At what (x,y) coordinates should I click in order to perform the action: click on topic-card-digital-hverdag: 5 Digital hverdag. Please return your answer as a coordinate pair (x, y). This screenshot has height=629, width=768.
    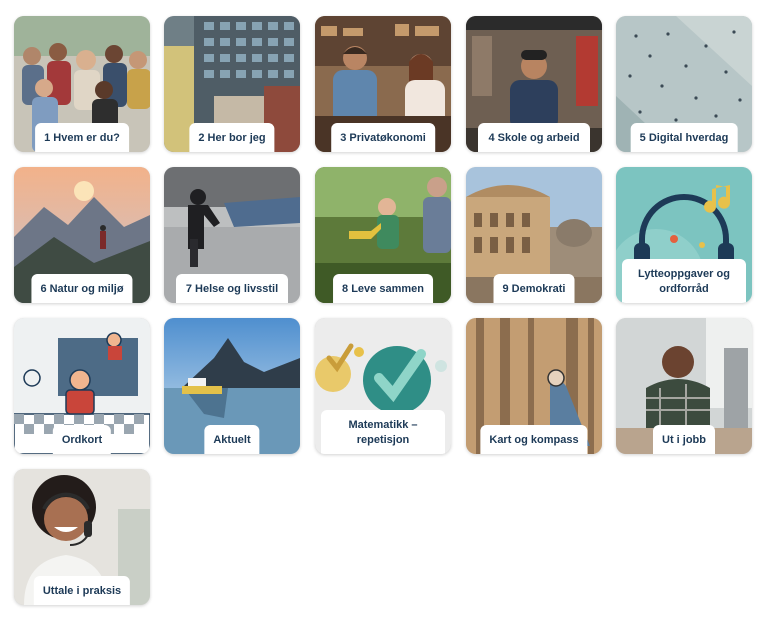
    Looking at the image, I should click on (684, 84).